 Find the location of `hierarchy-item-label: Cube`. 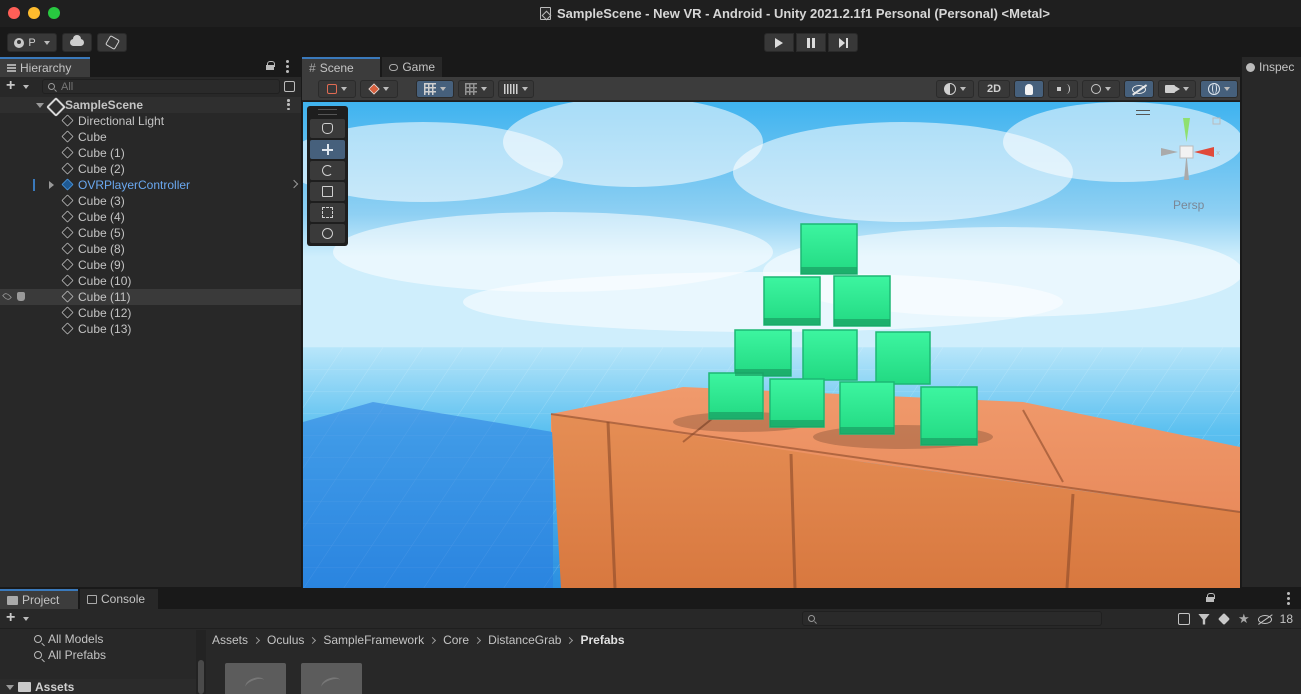

hierarchy-item-label: Cube is located at coordinates (92, 137).